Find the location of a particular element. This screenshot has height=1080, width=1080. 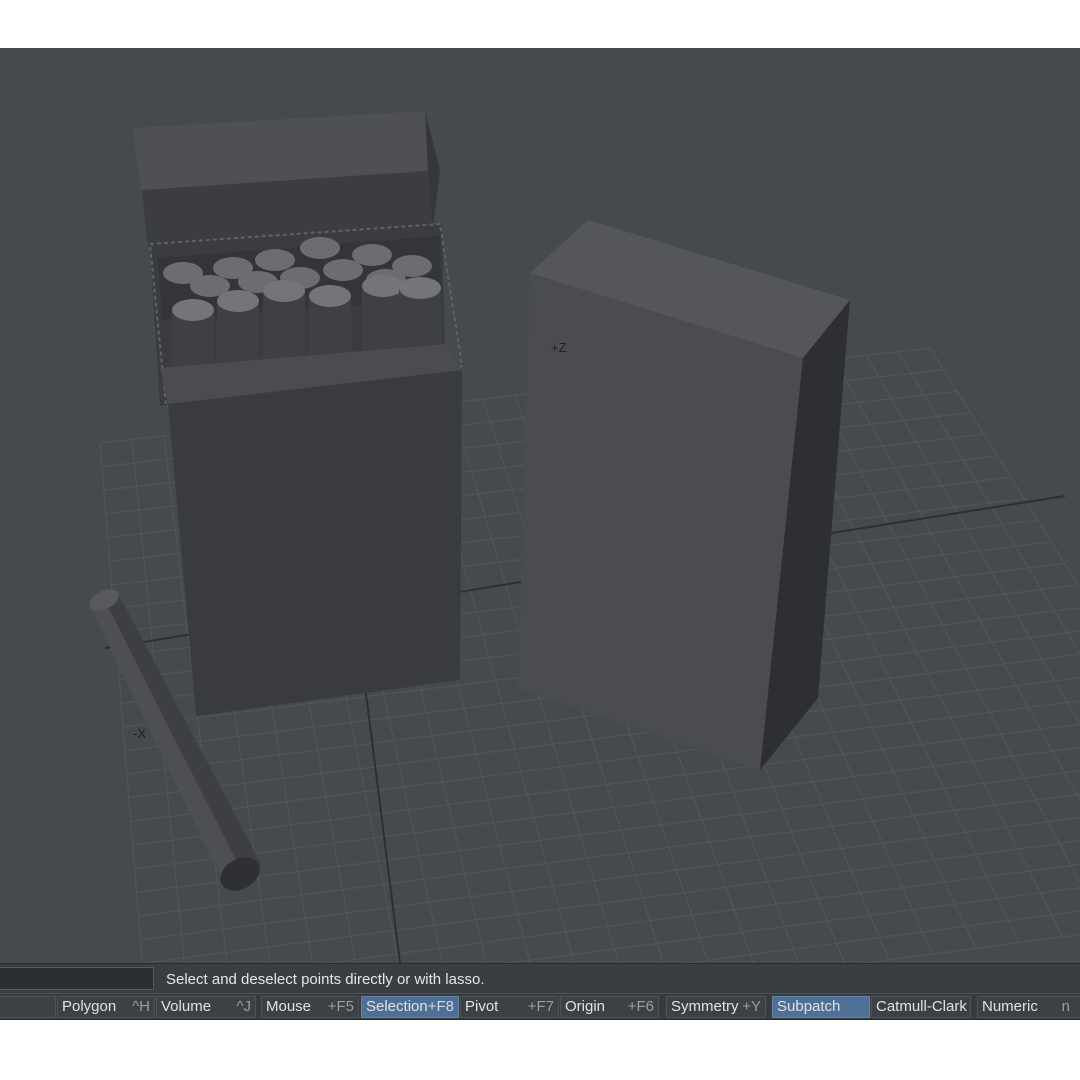

pivot-label: Pivot is located at coordinates (482, 1006).